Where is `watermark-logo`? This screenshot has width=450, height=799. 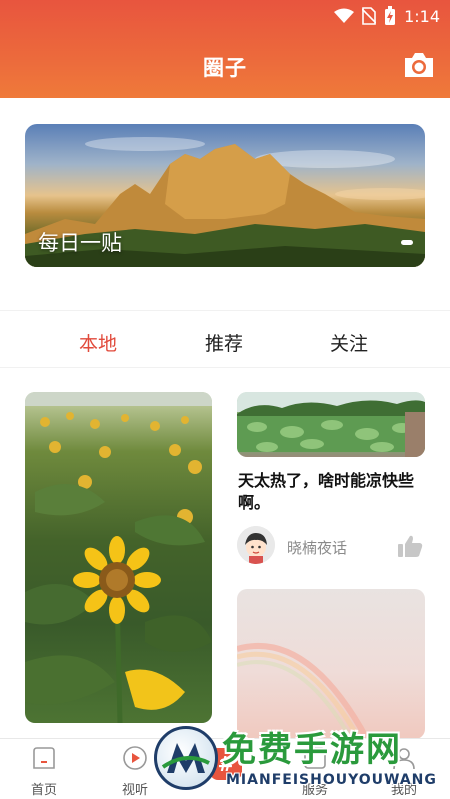 watermark-logo is located at coordinates (186, 758).